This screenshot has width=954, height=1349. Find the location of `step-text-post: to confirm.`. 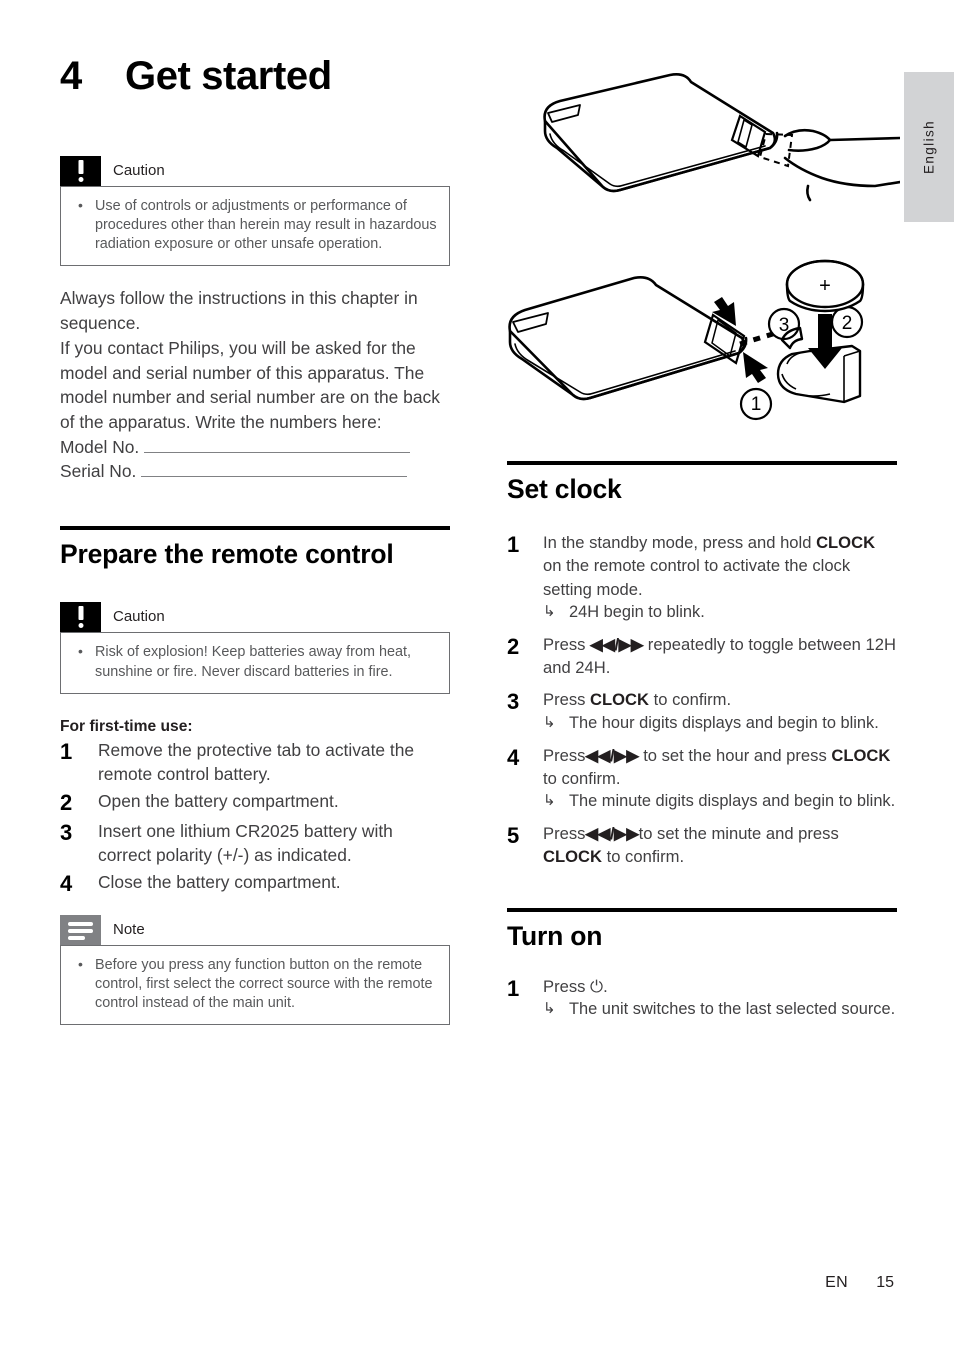

step-text-post: to confirm. is located at coordinates (582, 778).